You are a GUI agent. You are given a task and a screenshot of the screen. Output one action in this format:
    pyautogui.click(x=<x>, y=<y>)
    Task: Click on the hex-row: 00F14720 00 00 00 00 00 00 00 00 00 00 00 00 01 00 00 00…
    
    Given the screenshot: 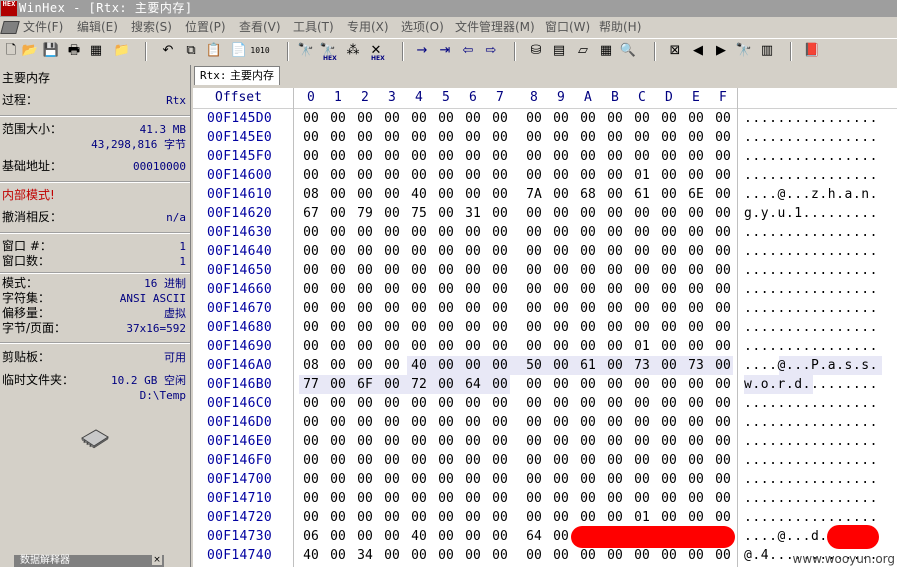 What is the action you would take?
    pyautogui.click(x=545, y=517)
    